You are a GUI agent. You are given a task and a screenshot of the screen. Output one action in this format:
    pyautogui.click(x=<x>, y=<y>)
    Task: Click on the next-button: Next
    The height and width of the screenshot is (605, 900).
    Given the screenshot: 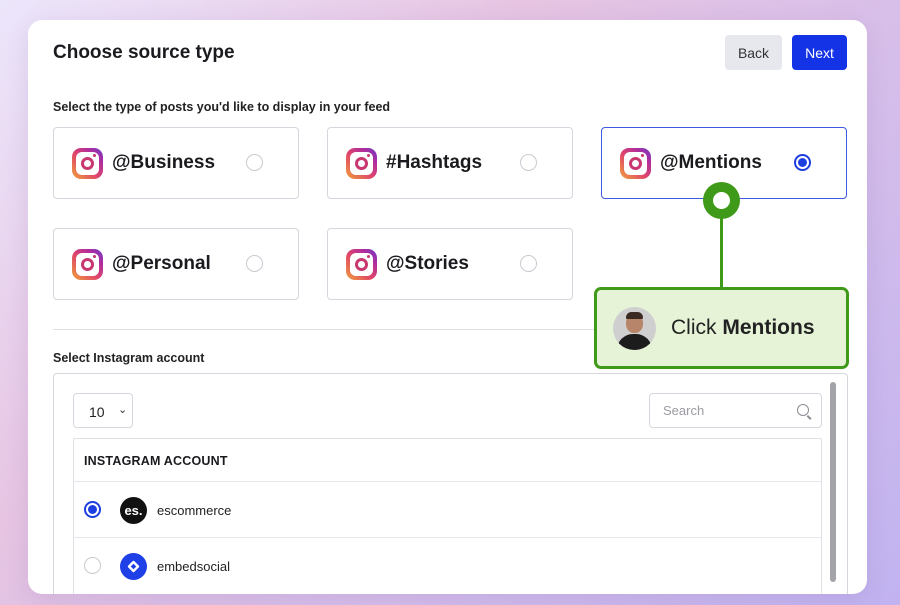 What is the action you would take?
    pyautogui.click(x=819, y=52)
    